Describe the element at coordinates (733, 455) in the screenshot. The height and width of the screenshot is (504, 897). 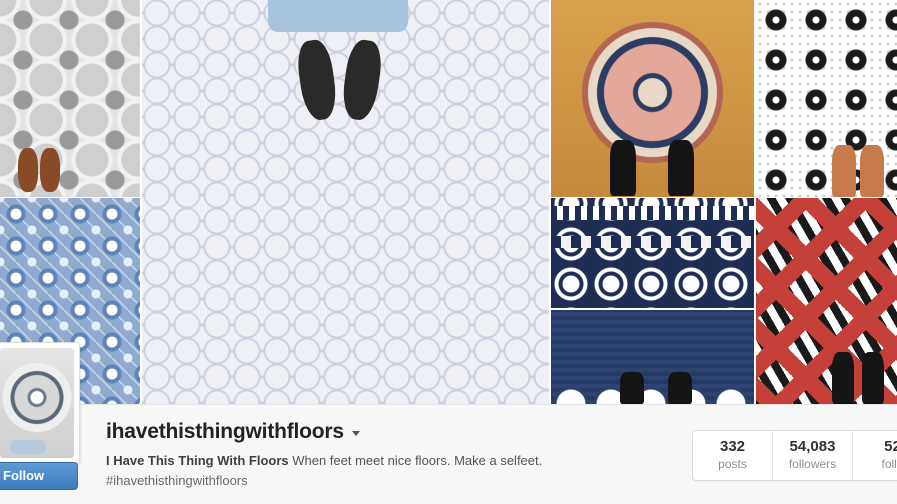
I see `stat-posts: 332 posts` at that location.